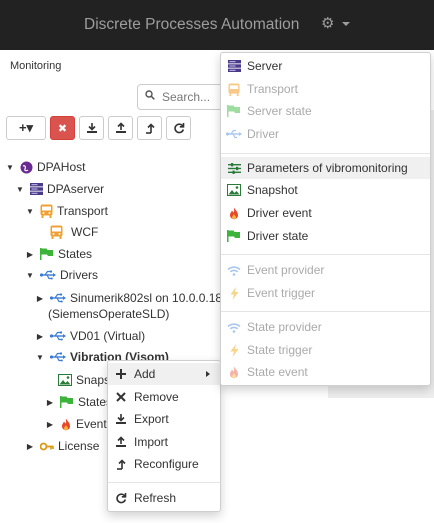 The image size is (434, 523). I want to click on submenu-snapshot: Snapshot, so click(325, 190).